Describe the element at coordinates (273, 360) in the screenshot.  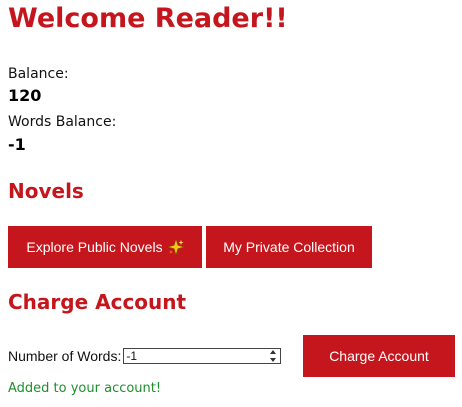
I see `spin-down-icon` at that location.